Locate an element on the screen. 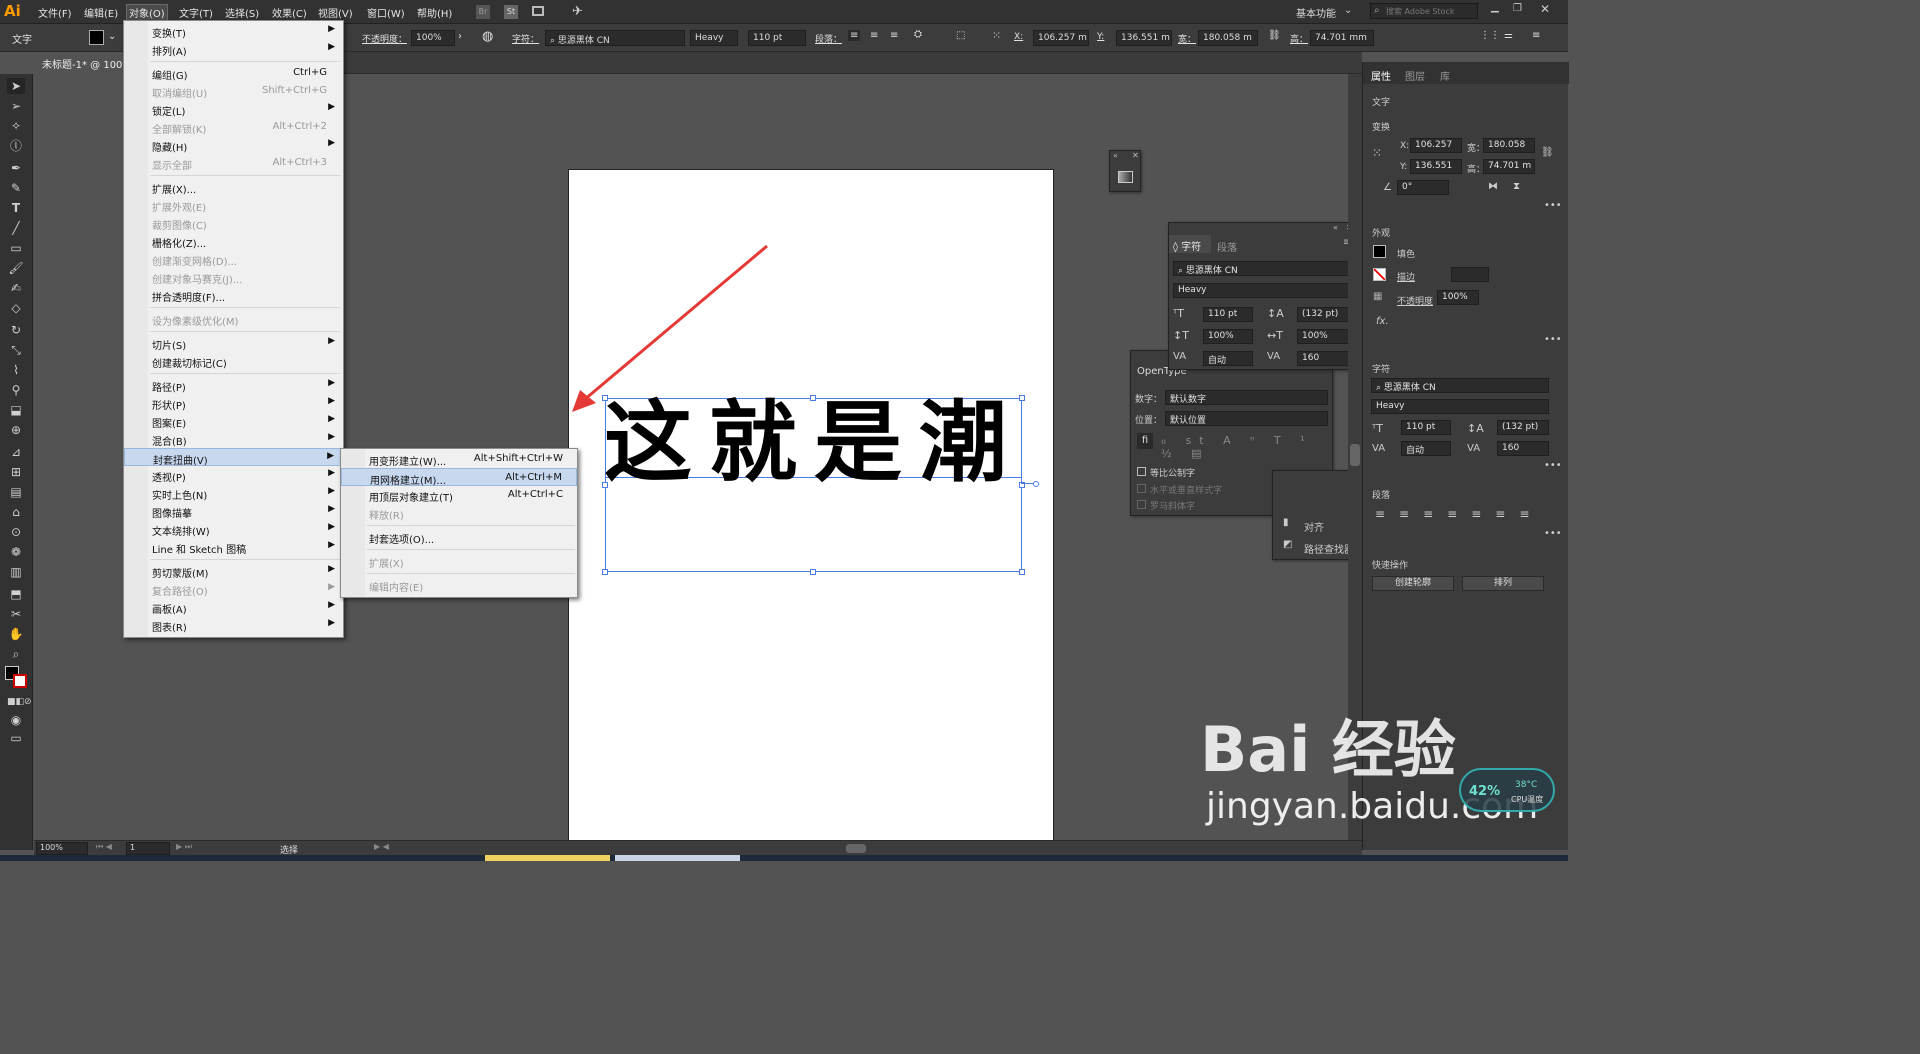 Image resolution: width=1920 pixels, height=1054 pixels. menu-item-ungroup: 取消编组(U) Shift+Ctrl+G is located at coordinates (233, 91).